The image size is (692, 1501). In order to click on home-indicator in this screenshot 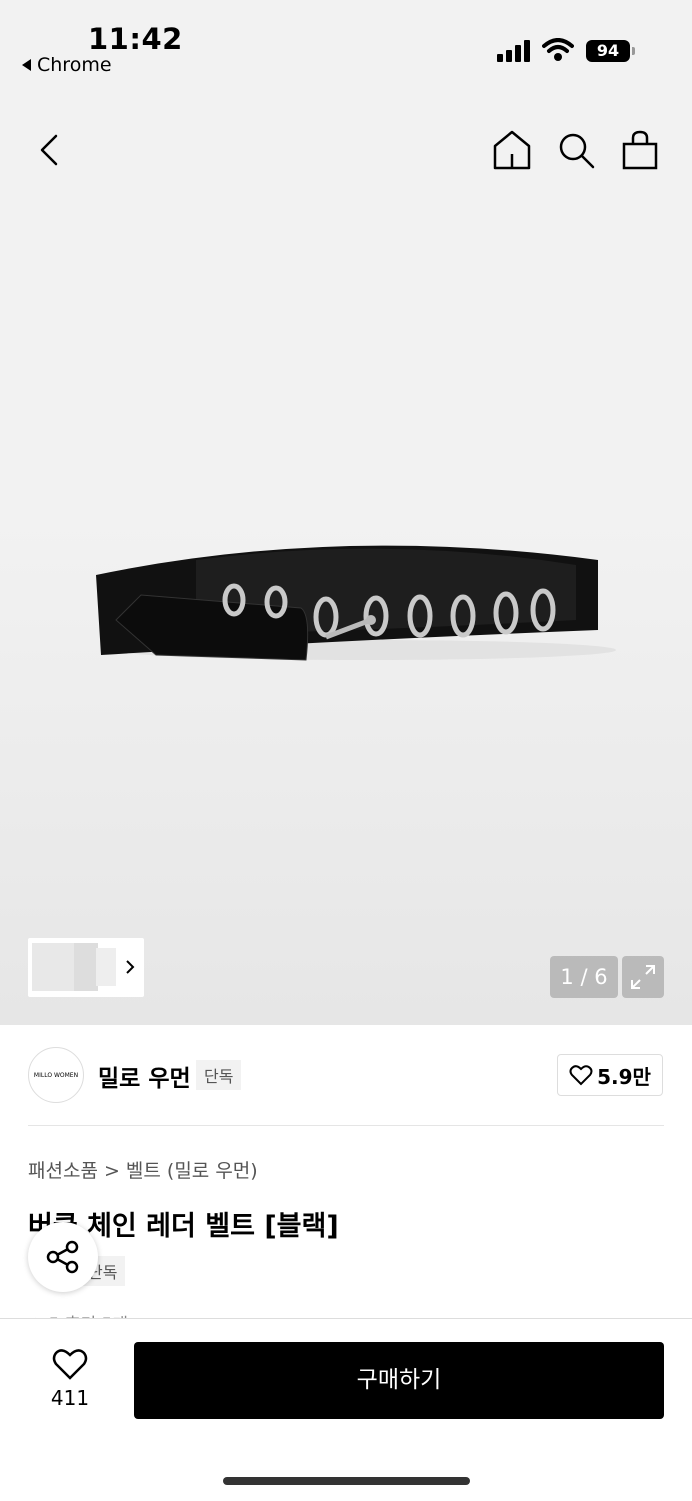, I will do `click(346, 1481)`.